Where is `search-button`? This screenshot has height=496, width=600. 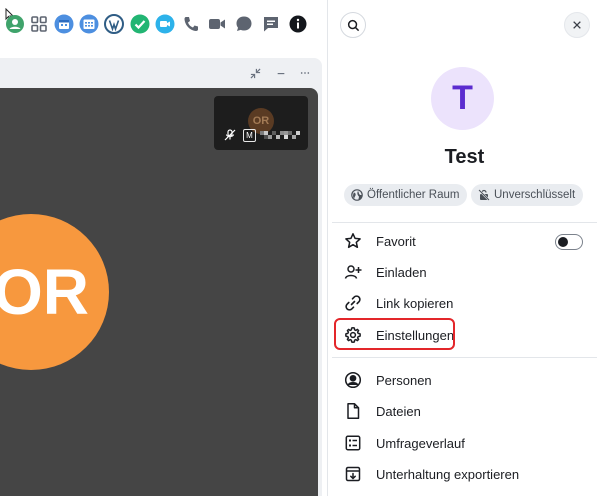
search-button is located at coordinates (353, 25).